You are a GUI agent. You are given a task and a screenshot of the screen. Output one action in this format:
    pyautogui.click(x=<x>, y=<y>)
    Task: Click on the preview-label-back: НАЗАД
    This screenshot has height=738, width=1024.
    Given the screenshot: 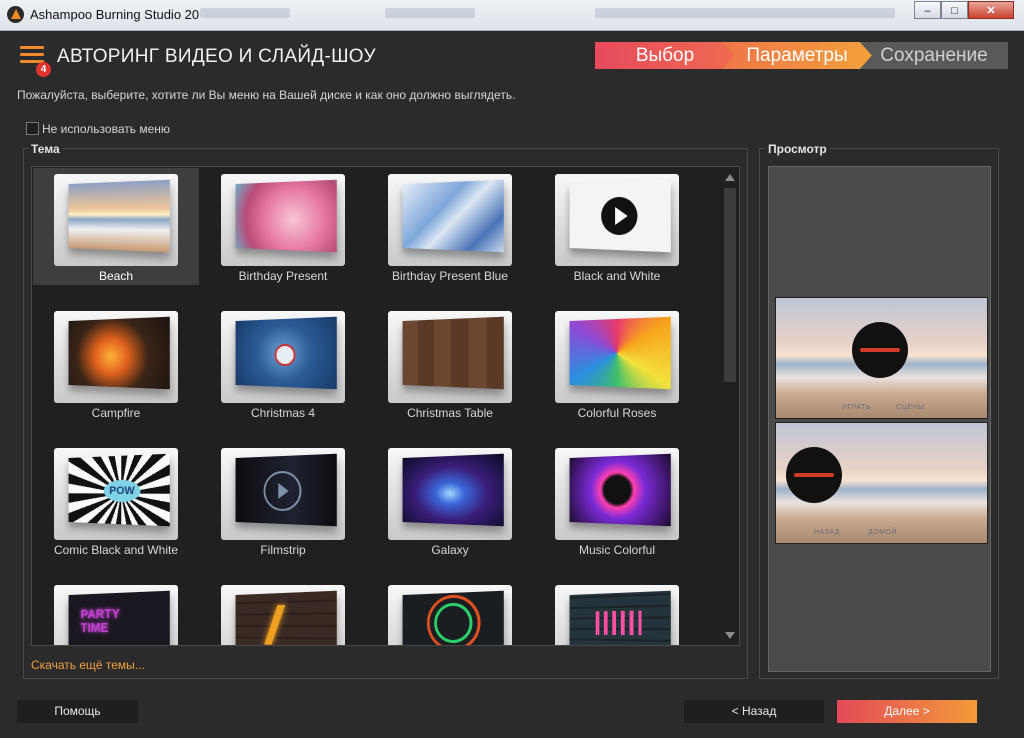 What is the action you would take?
    pyautogui.click(x=827, y=532)
    